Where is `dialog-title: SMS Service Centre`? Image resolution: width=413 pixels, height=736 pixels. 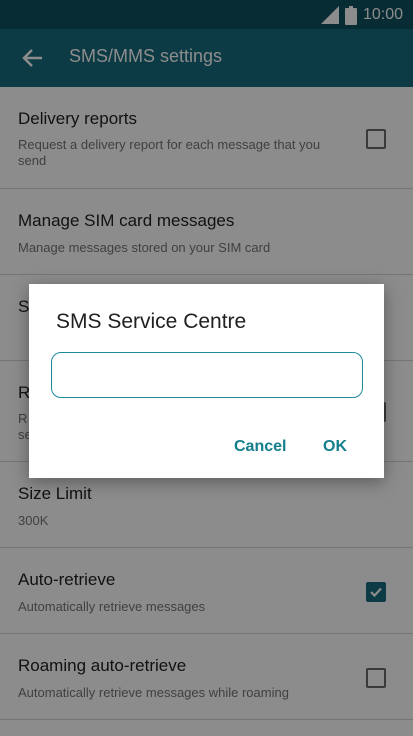
dialog-title: SMS Service Centre is located at coordinates (151, 321).